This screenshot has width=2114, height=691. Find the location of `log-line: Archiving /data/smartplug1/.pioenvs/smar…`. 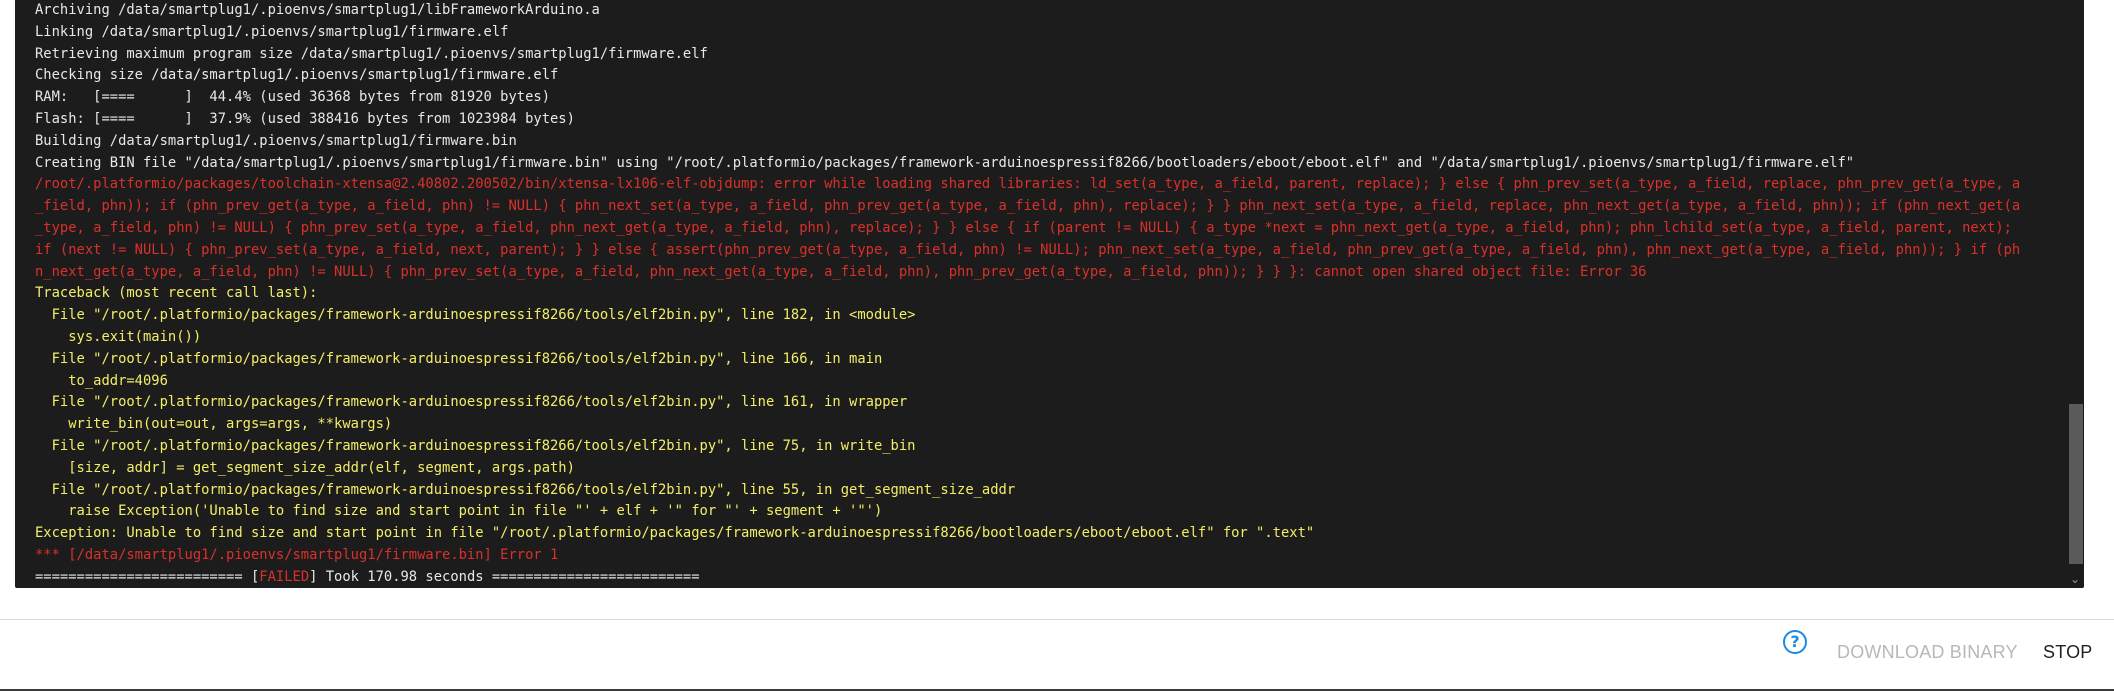

log-line: Archiving /data/smartplug1/.pioenvs/smar… is located at coordinates (317, 10).